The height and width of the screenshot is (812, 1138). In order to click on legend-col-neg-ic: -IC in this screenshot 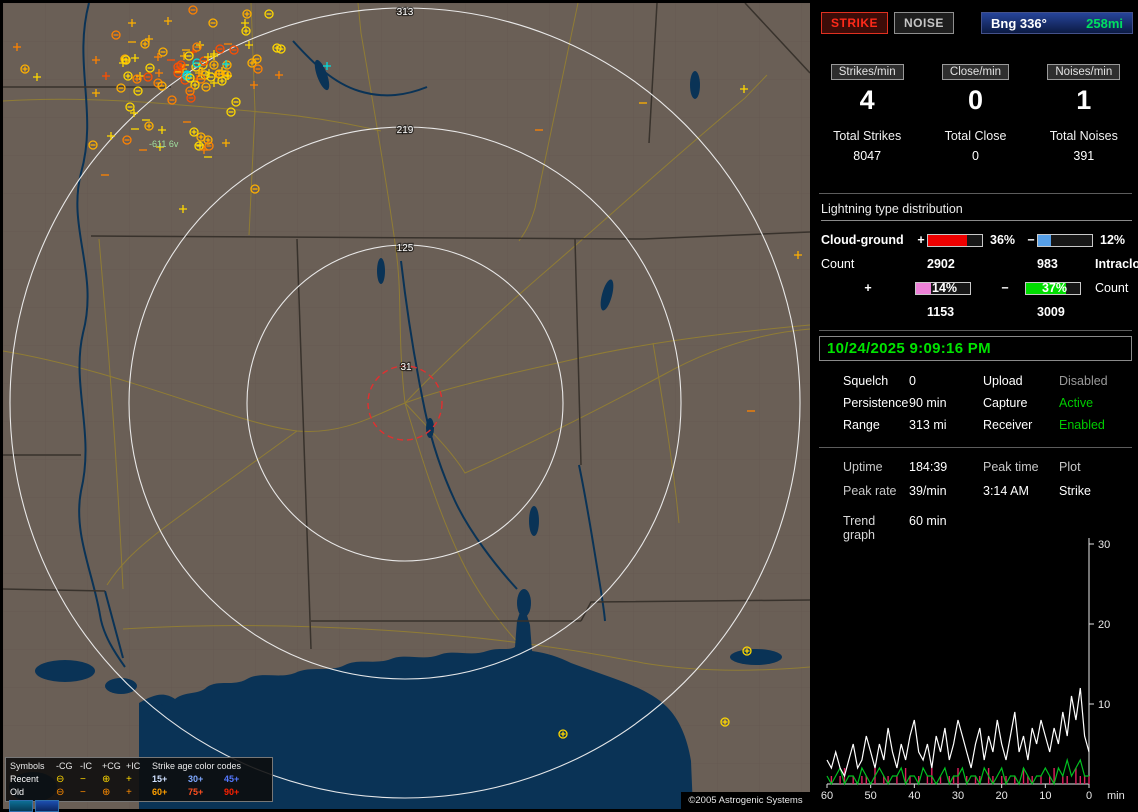, I will do `click(86, 766)`.